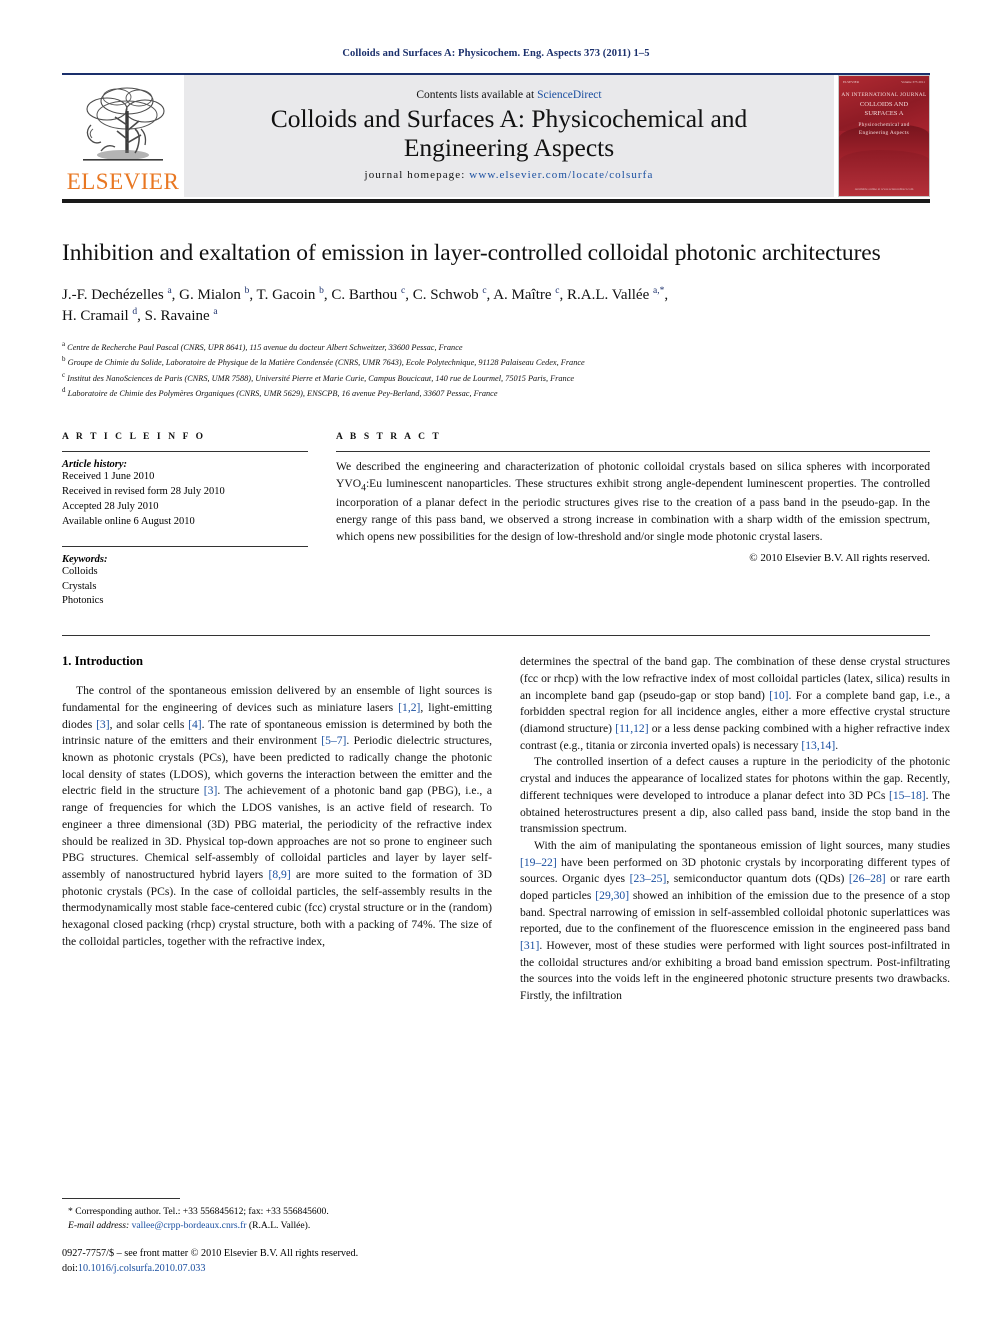  What do you see at coordinates (884, 104) in the screenshot?
I see `cover-title-line-2: COLLOIDS AND` at bounding box center [884, 104].